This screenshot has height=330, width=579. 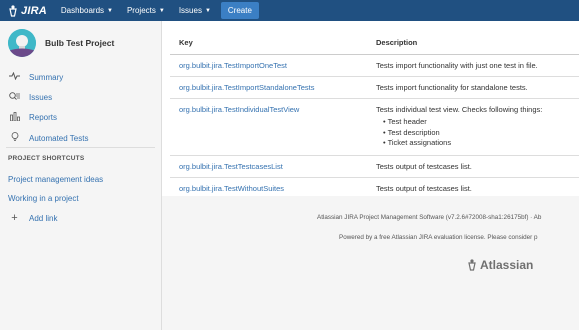 What do you see at coordinates (41, 97) in the screenshot?
I see `sidebar-item-label: Issues` at bounding box center [41, 97].